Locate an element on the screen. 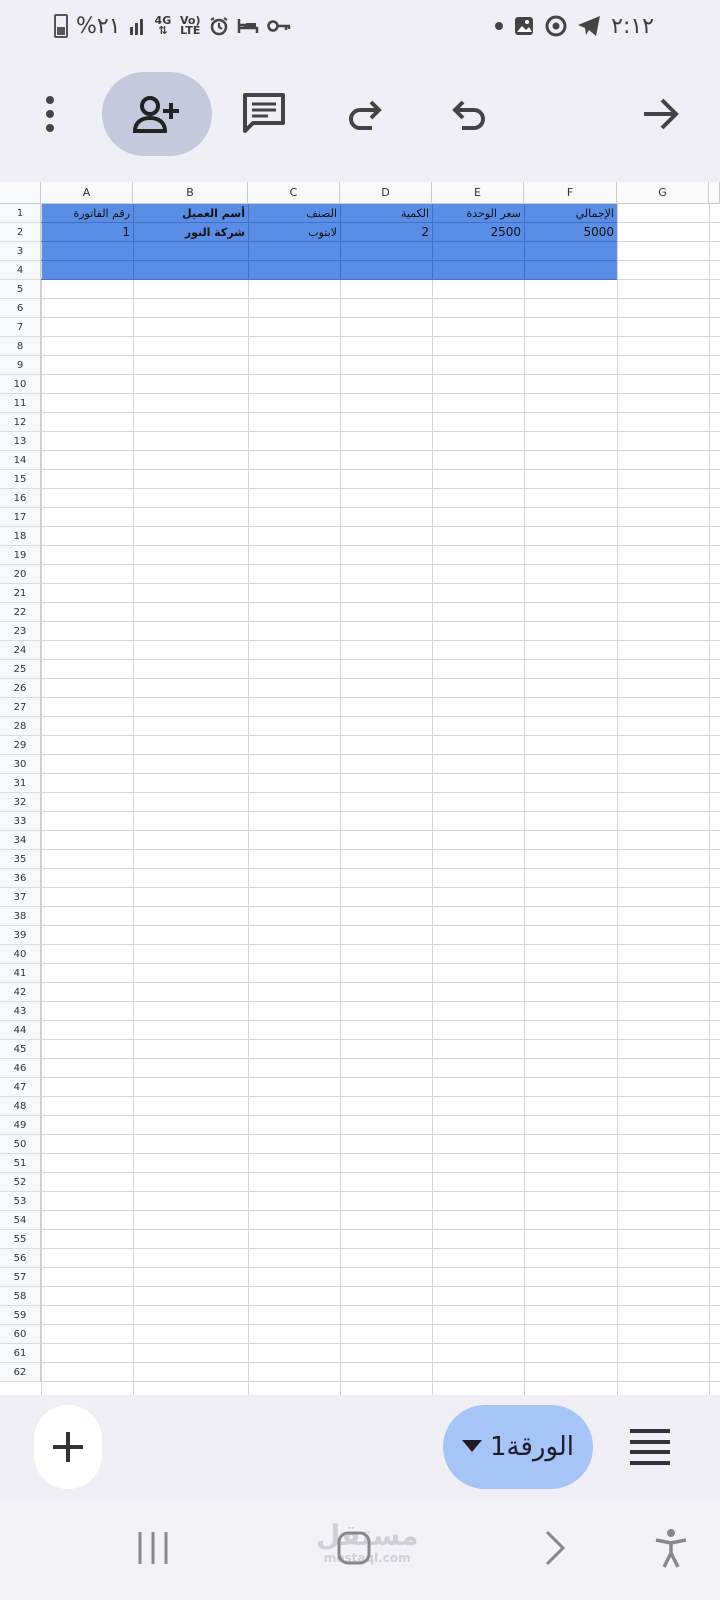  accessibility-icon is located at coordinates (671, 1548).